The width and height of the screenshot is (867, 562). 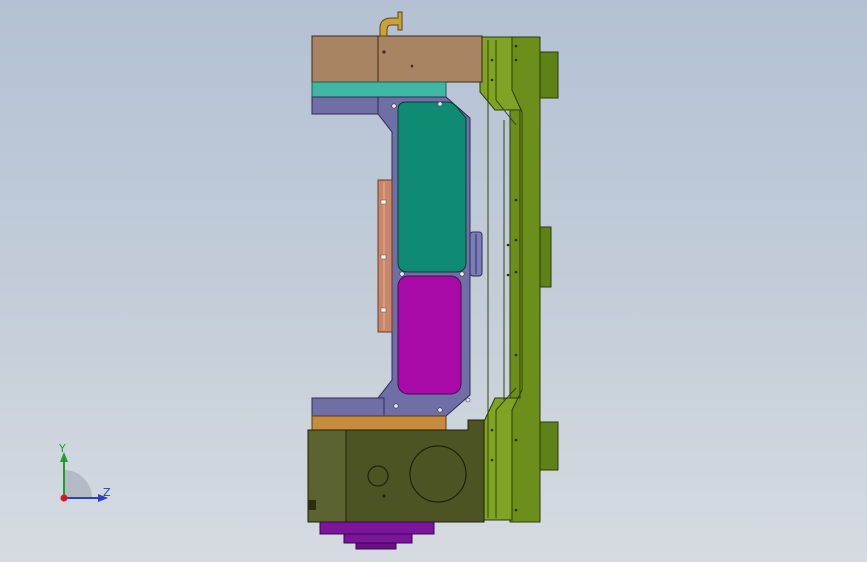 I want to click on coordinate-triad, so click(x=84, y=477).